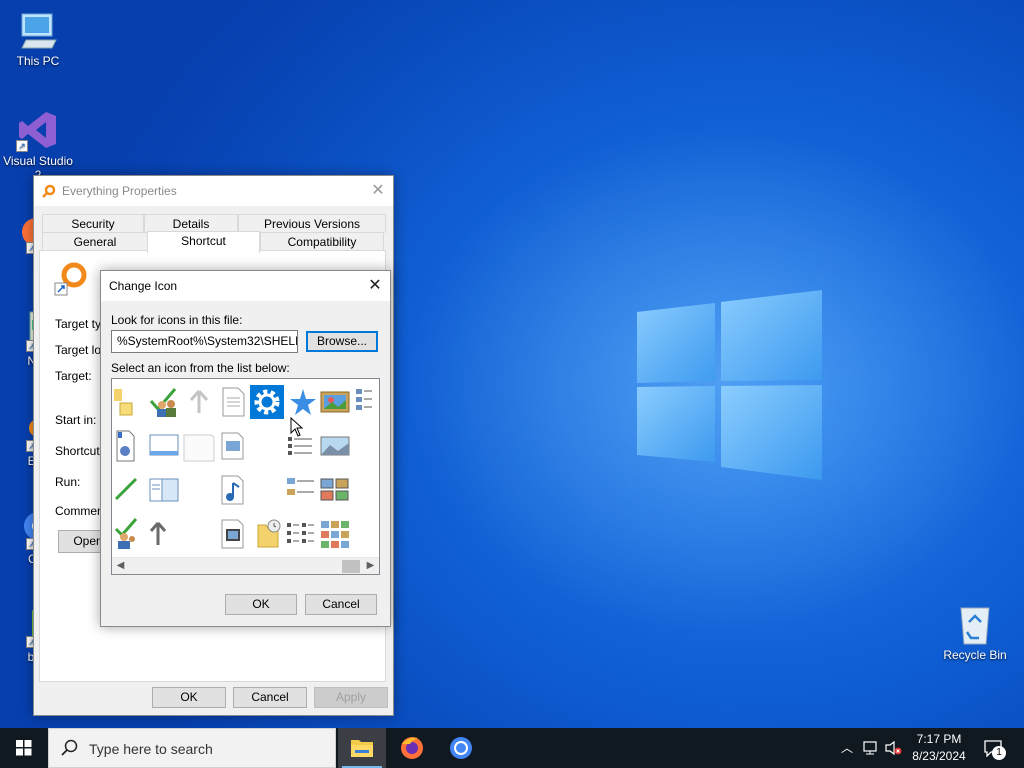  What do you see at coordinates (939, 748) in the screenshot?
I see `taskbar-clock: 7:17 PM 8/23/2024` at bounding box center [939, 748].